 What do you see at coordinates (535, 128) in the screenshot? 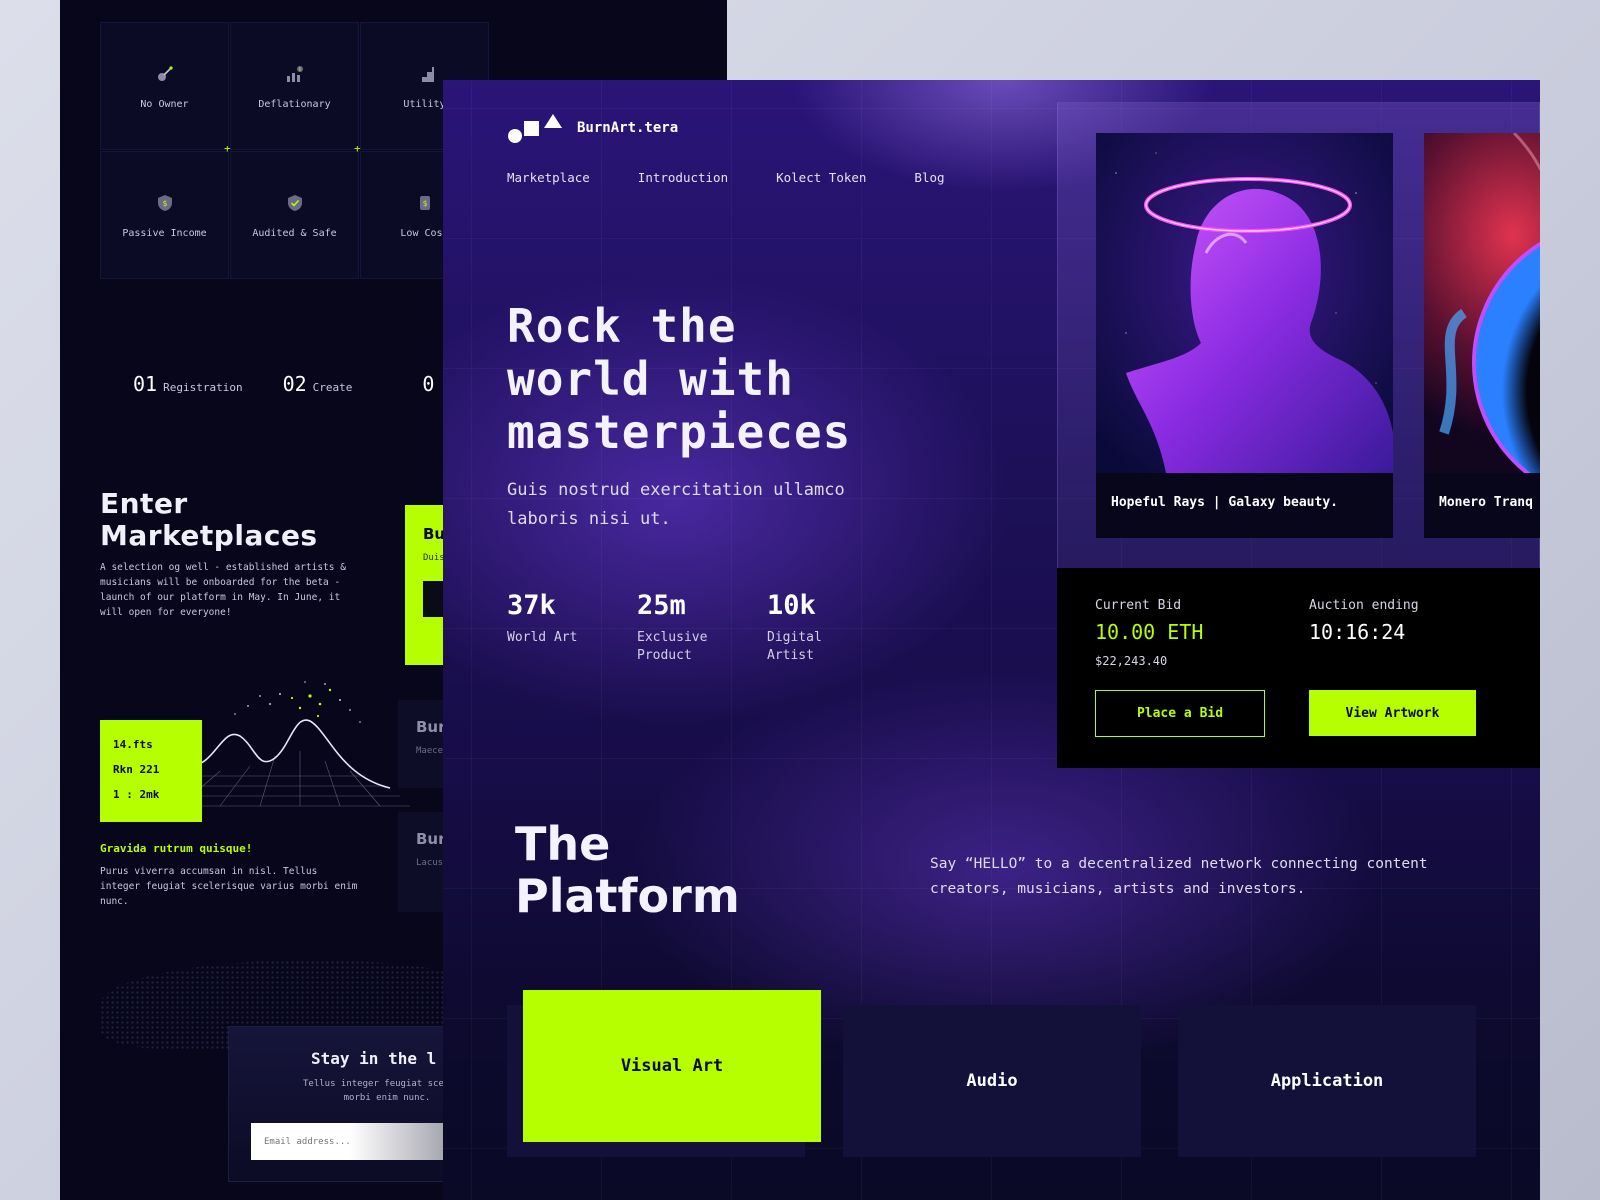
I see `logo-shapes-icon` at bounding box center [535, 128].